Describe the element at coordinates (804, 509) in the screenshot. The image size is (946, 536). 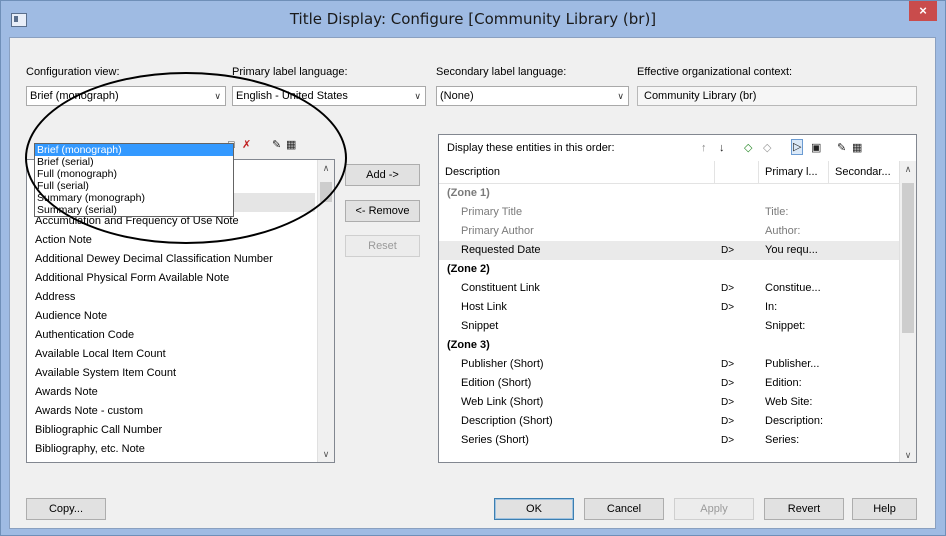
I see `revert-button: Revert` at that location.